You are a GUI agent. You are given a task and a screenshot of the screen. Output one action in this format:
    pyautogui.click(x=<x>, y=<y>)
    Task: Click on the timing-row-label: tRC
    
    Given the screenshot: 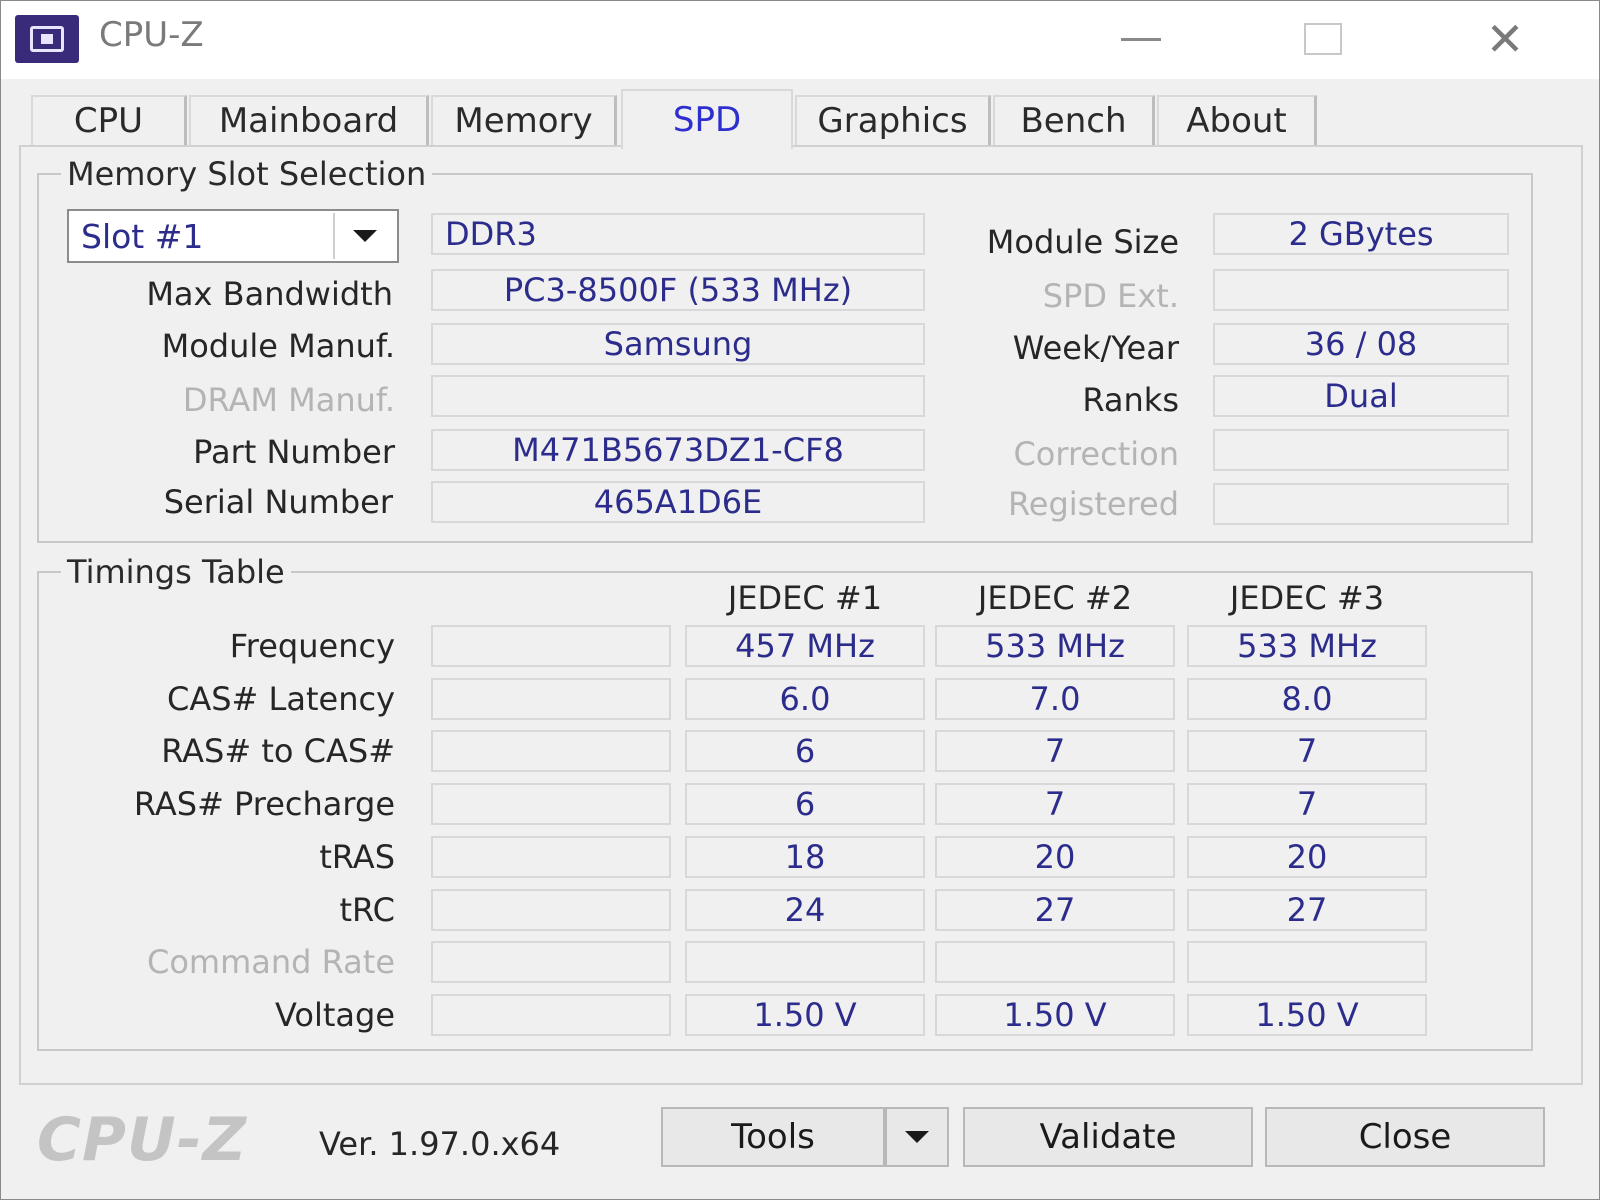 What is the action you would take?
    pyautogui.click(x=367, y=910)
    